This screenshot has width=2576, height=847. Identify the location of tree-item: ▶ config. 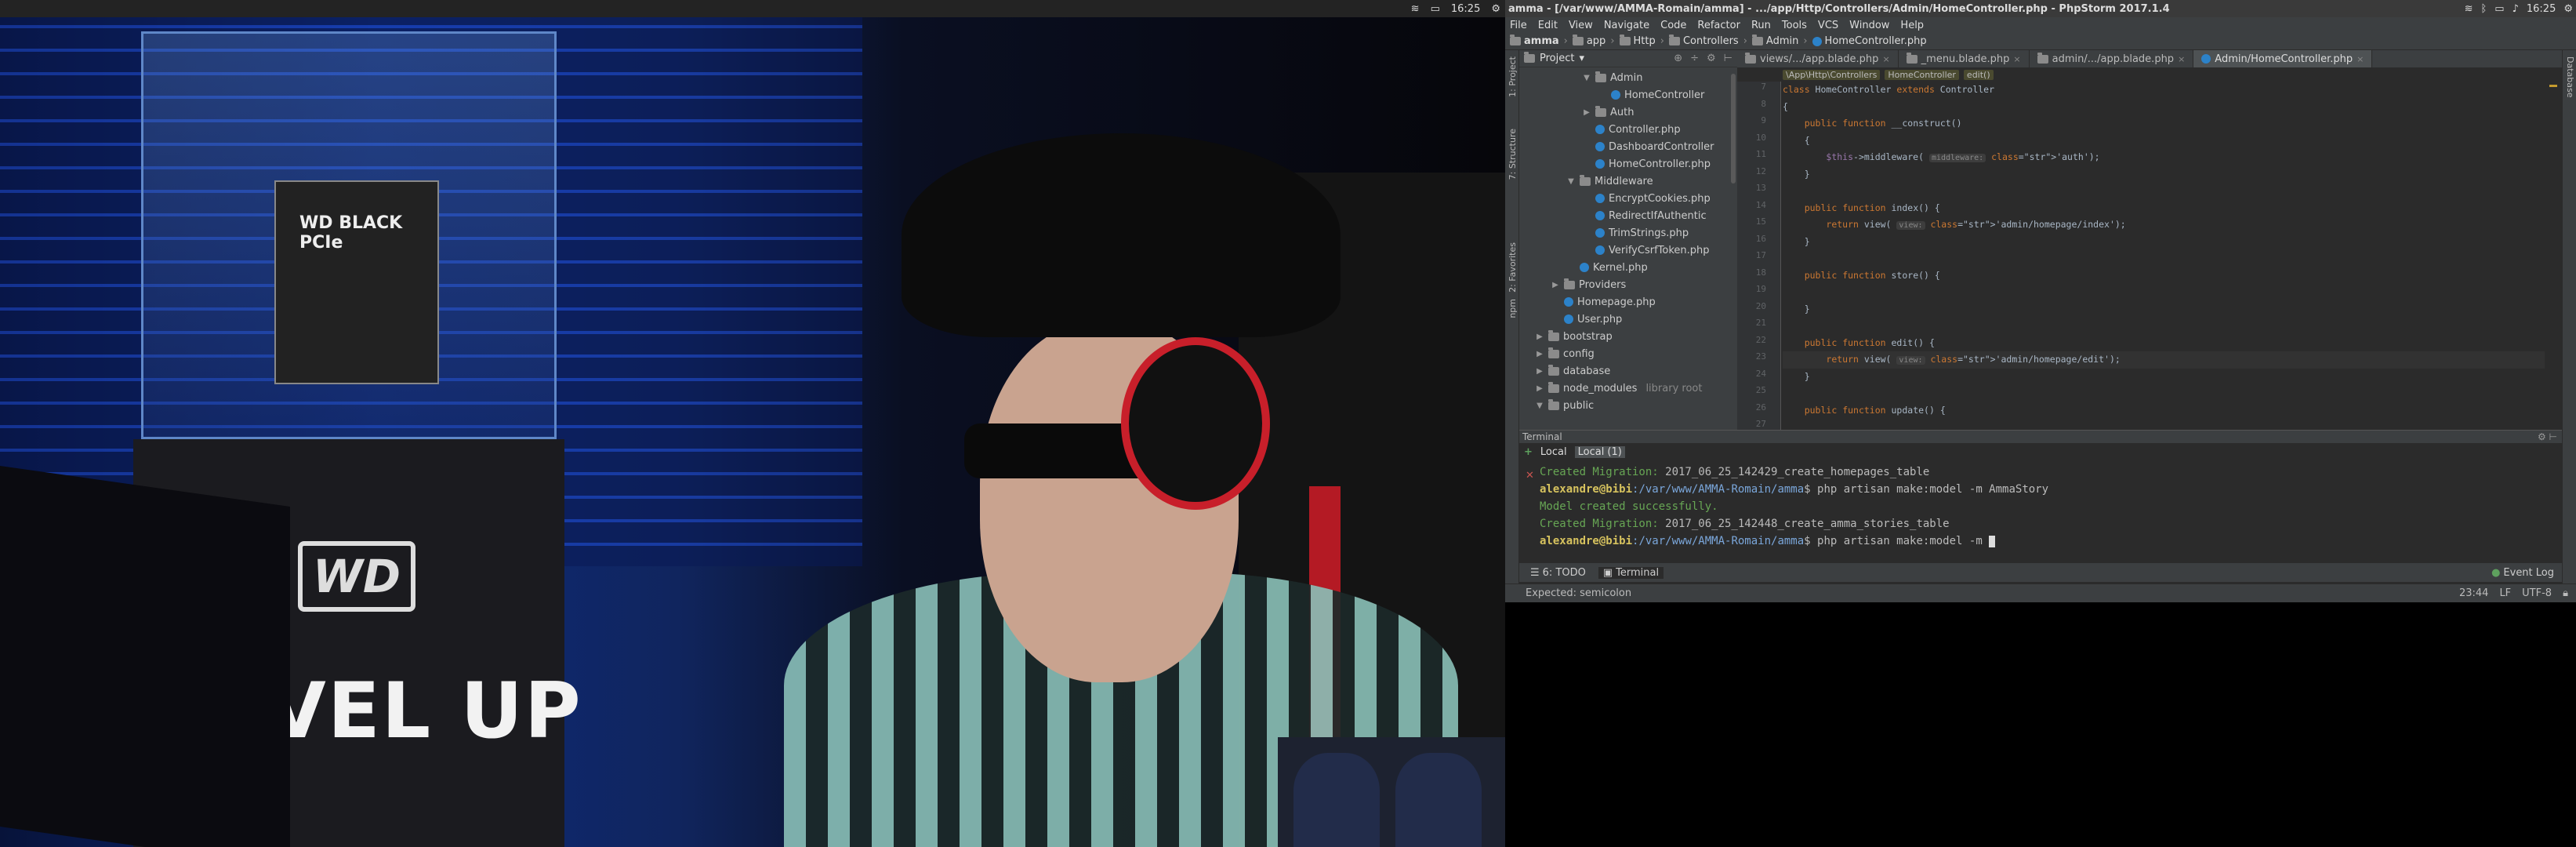
(1628, 353).